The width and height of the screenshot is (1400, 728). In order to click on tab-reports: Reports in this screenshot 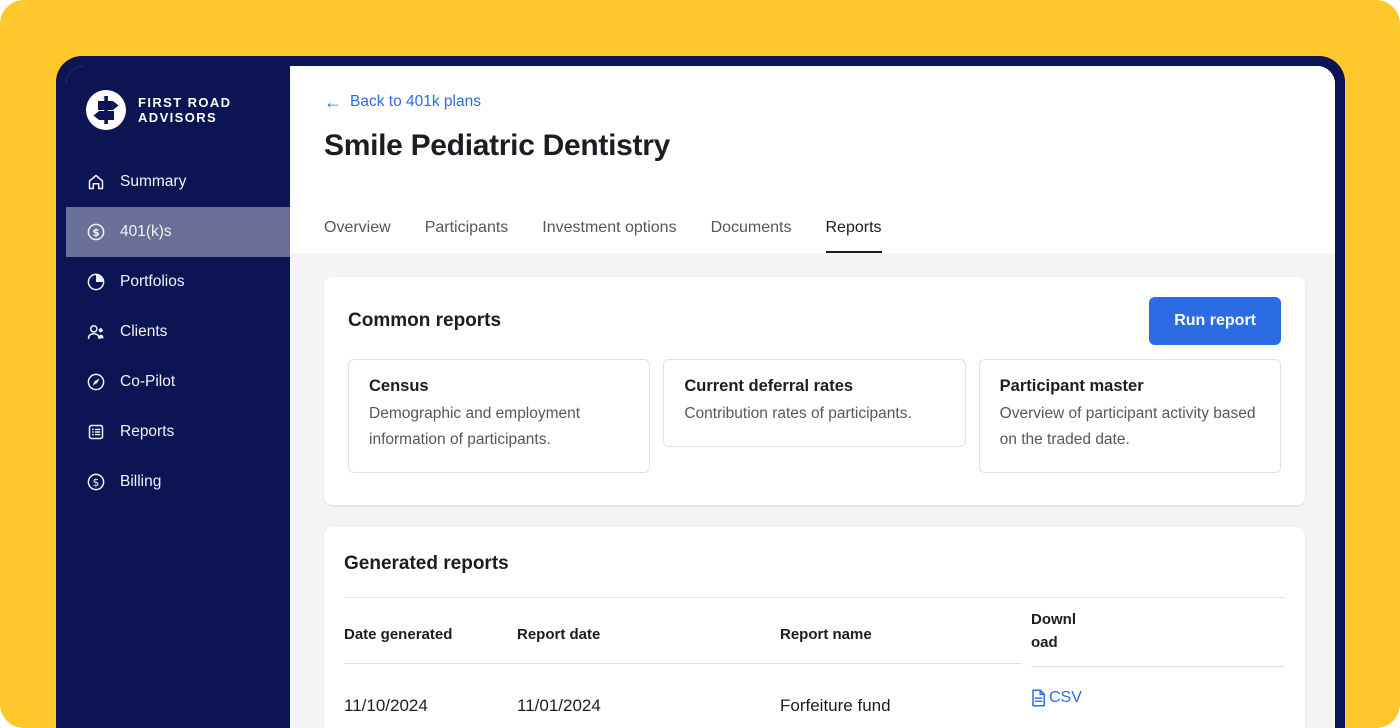, I will do `click(853, 235)`.